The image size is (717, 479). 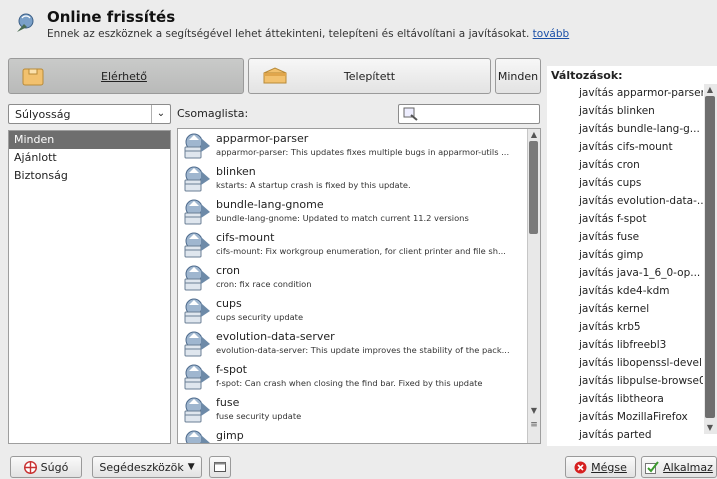 What do you see at coordinates (228, 270) in the screenshot?
I see `package-name: cron` at bounding box center [228, 270].